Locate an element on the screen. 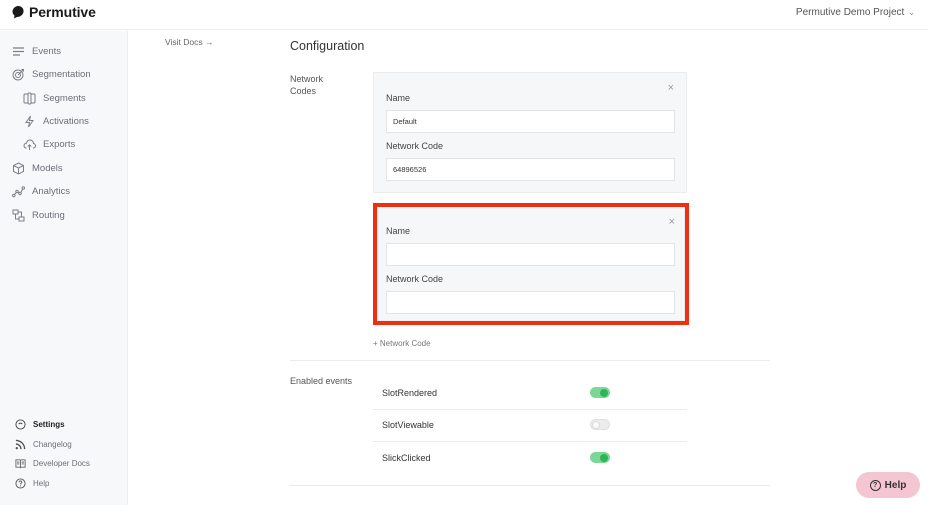 Image resolution: width=928 pixels, height=505 pixels. list-icon is located at coordinates (18, 51).